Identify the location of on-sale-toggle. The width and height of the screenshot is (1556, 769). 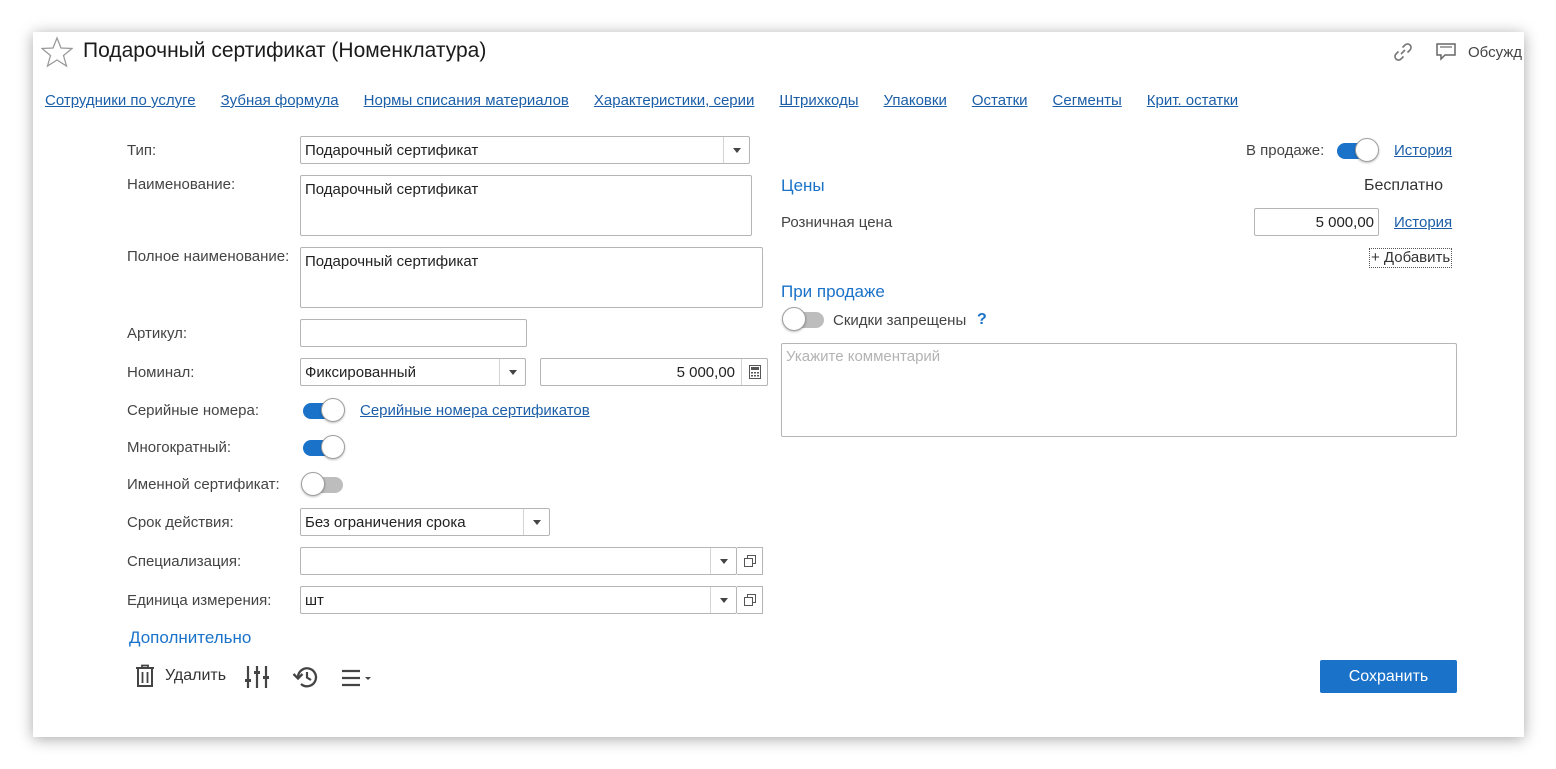
(1357, 150).